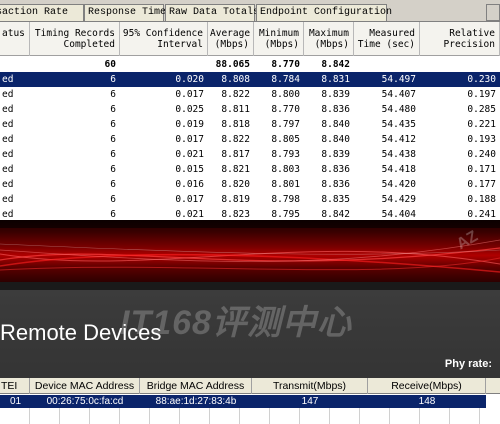  I want to click on column-header-line: Average, so click(230, 33).